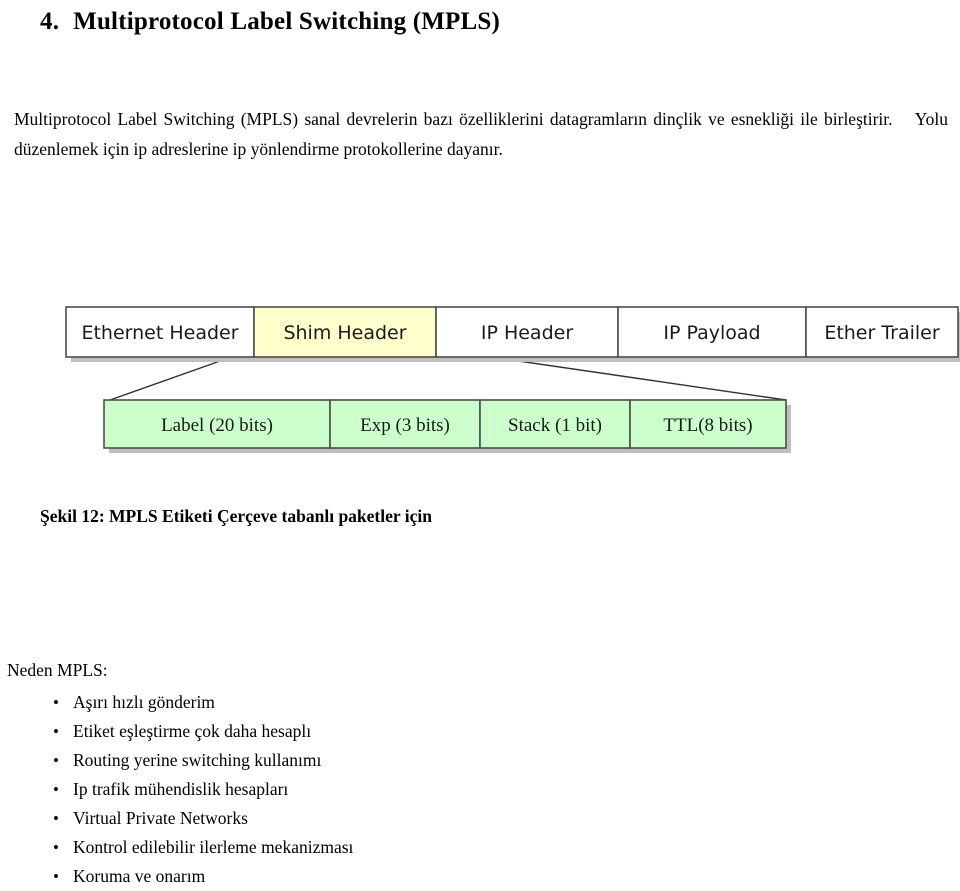 This screenshot has width=960, height=891. I want to click on box-label: Label (20 bits), so click(217, 425).